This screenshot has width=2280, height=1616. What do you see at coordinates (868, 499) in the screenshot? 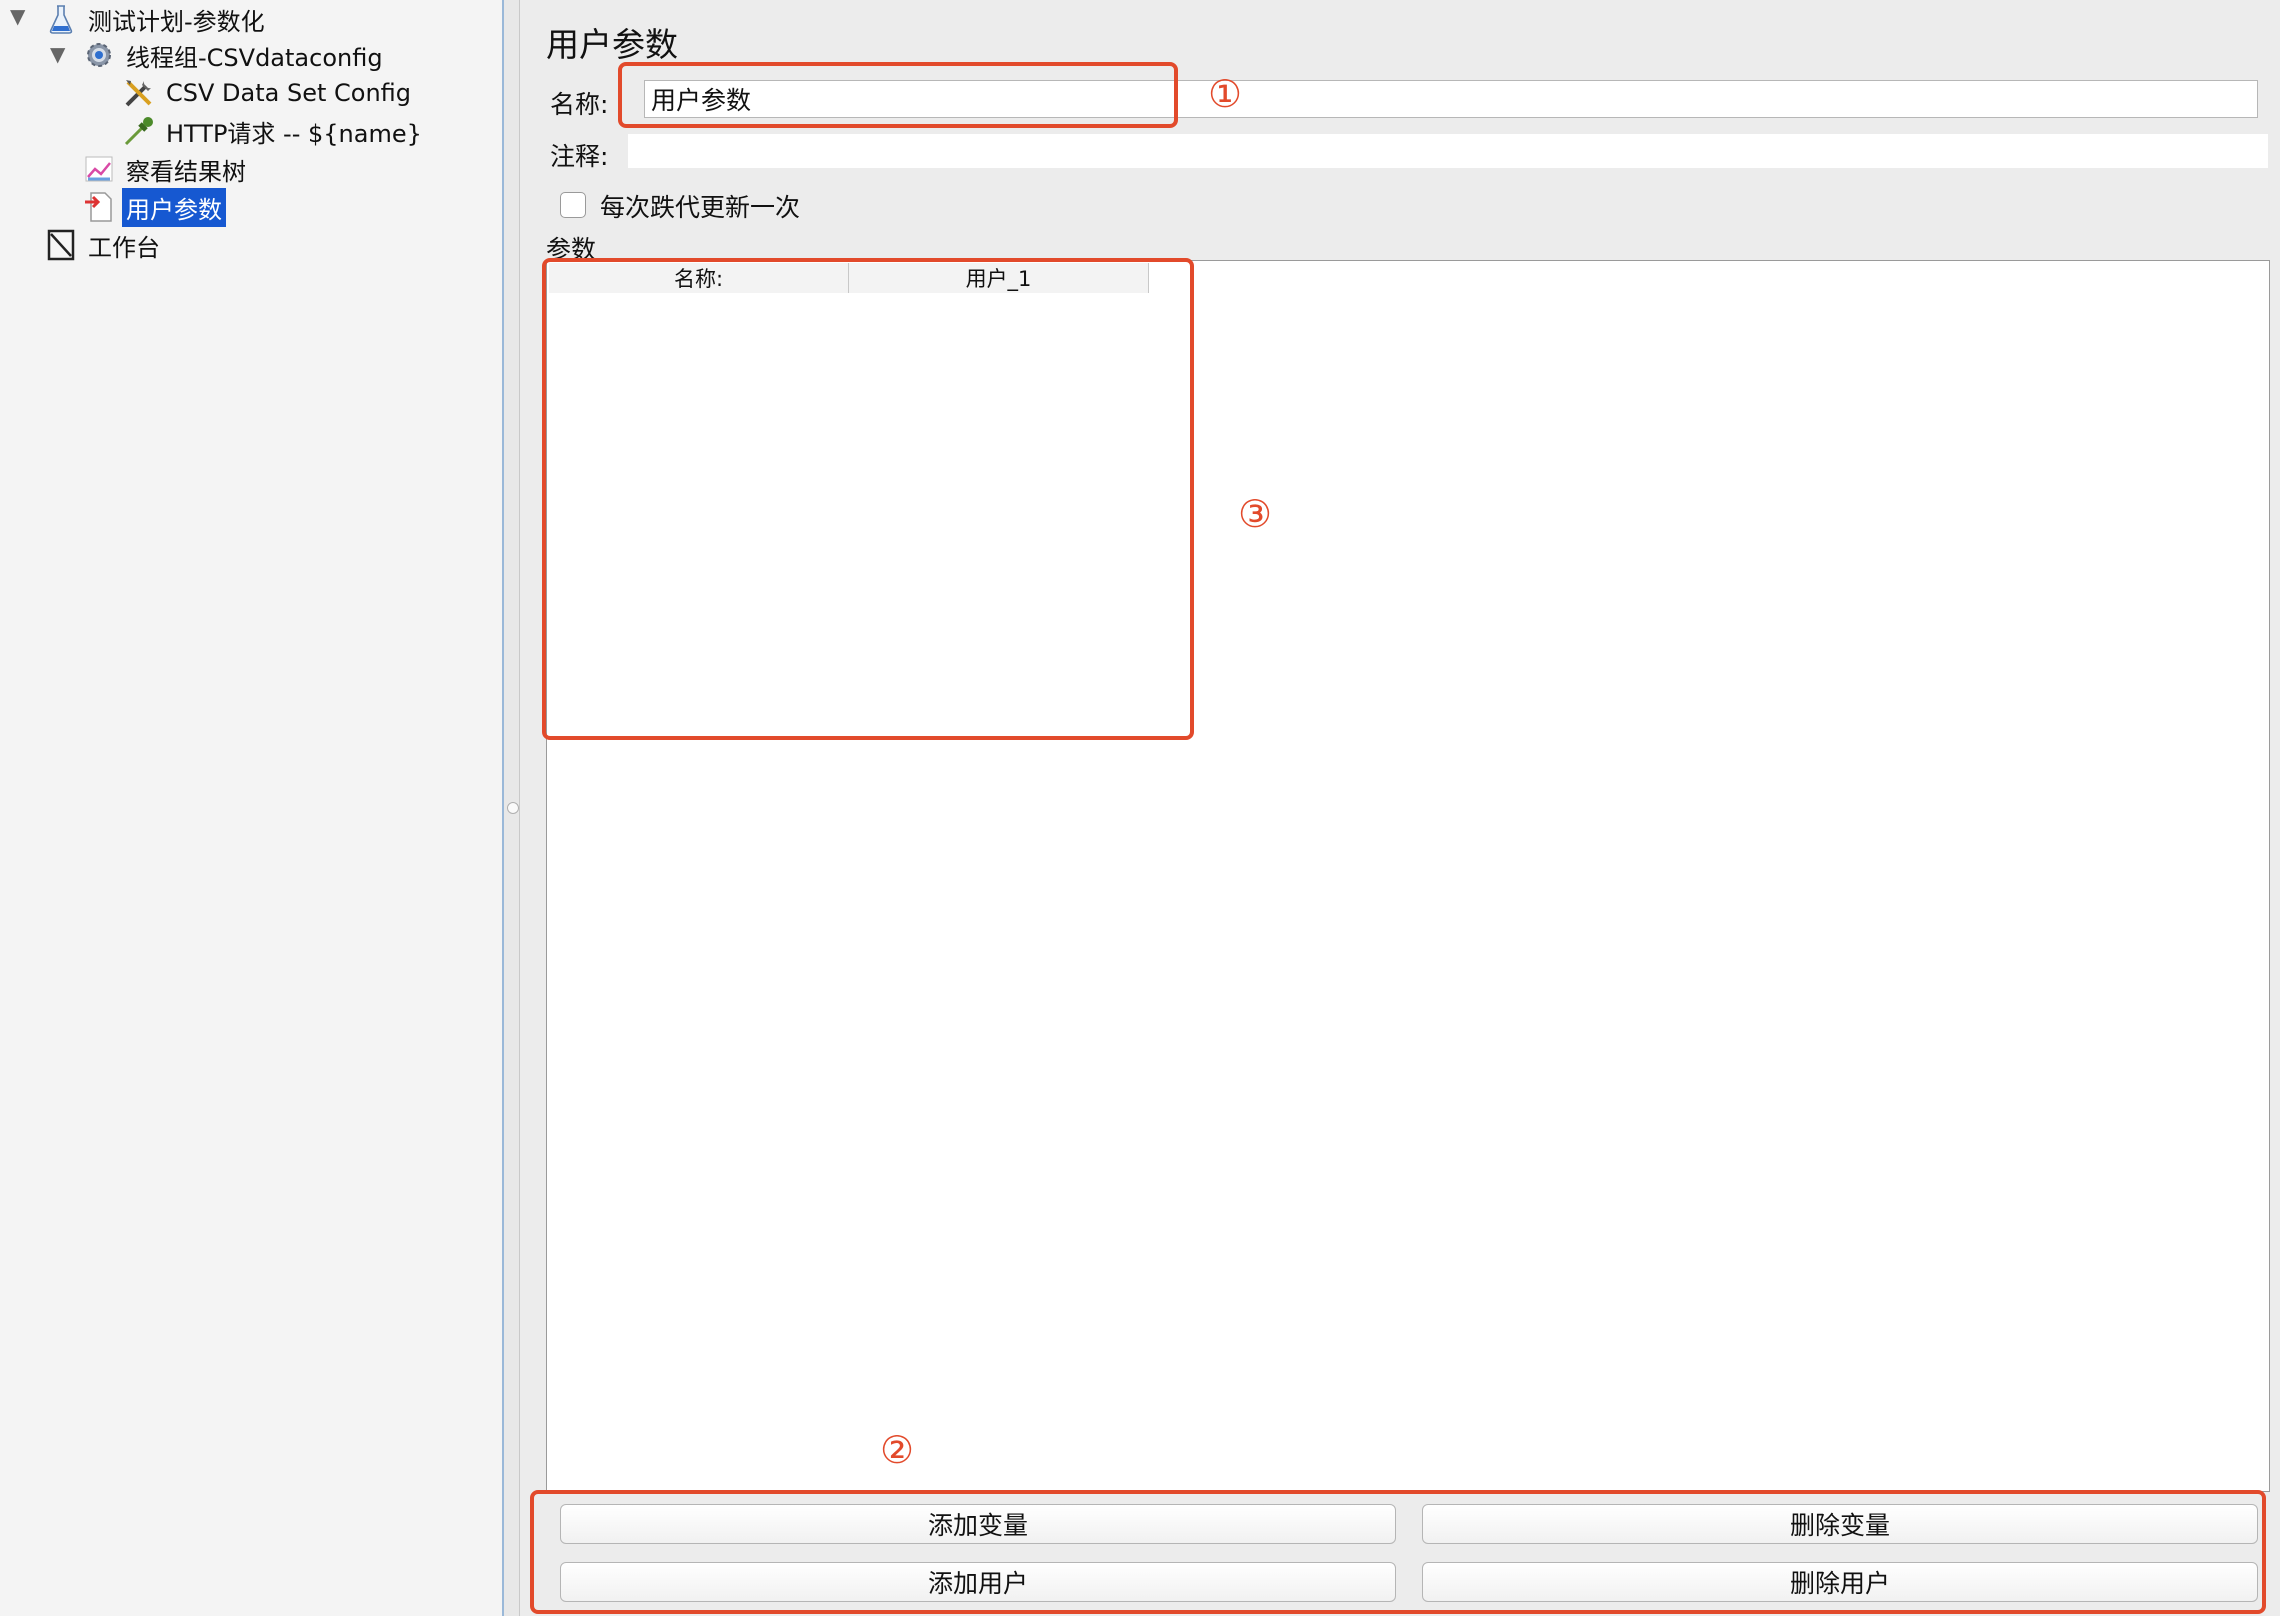
I see `annotation-box-table` at bounding box center [868, 499].